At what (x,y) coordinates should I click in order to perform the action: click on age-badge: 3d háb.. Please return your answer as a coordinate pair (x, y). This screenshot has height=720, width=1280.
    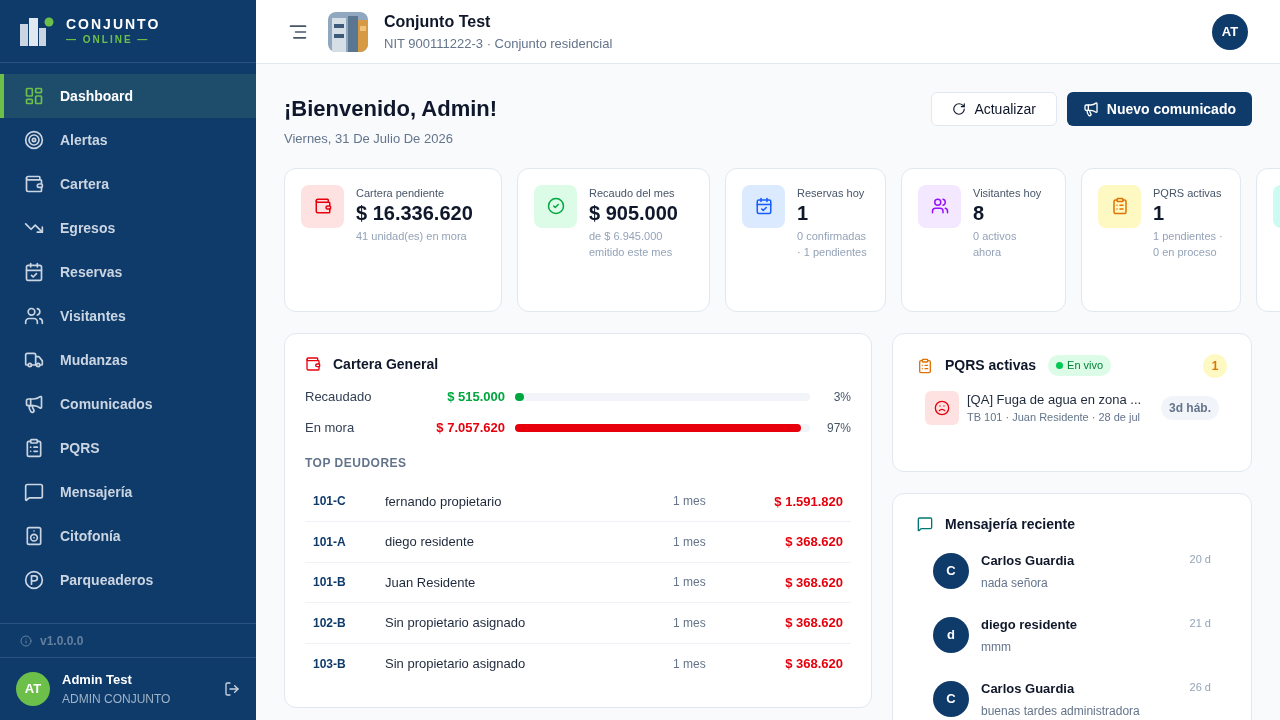
    Looking at the image, I should click on (1190, 407).